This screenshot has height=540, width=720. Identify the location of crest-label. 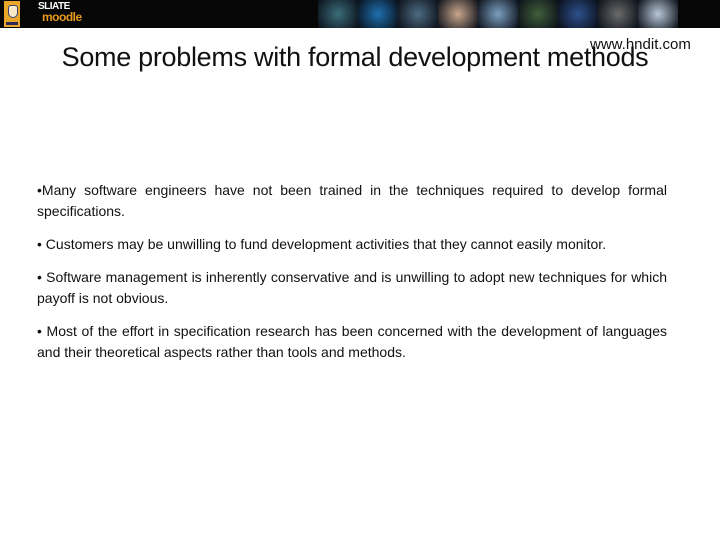
(12, 23).